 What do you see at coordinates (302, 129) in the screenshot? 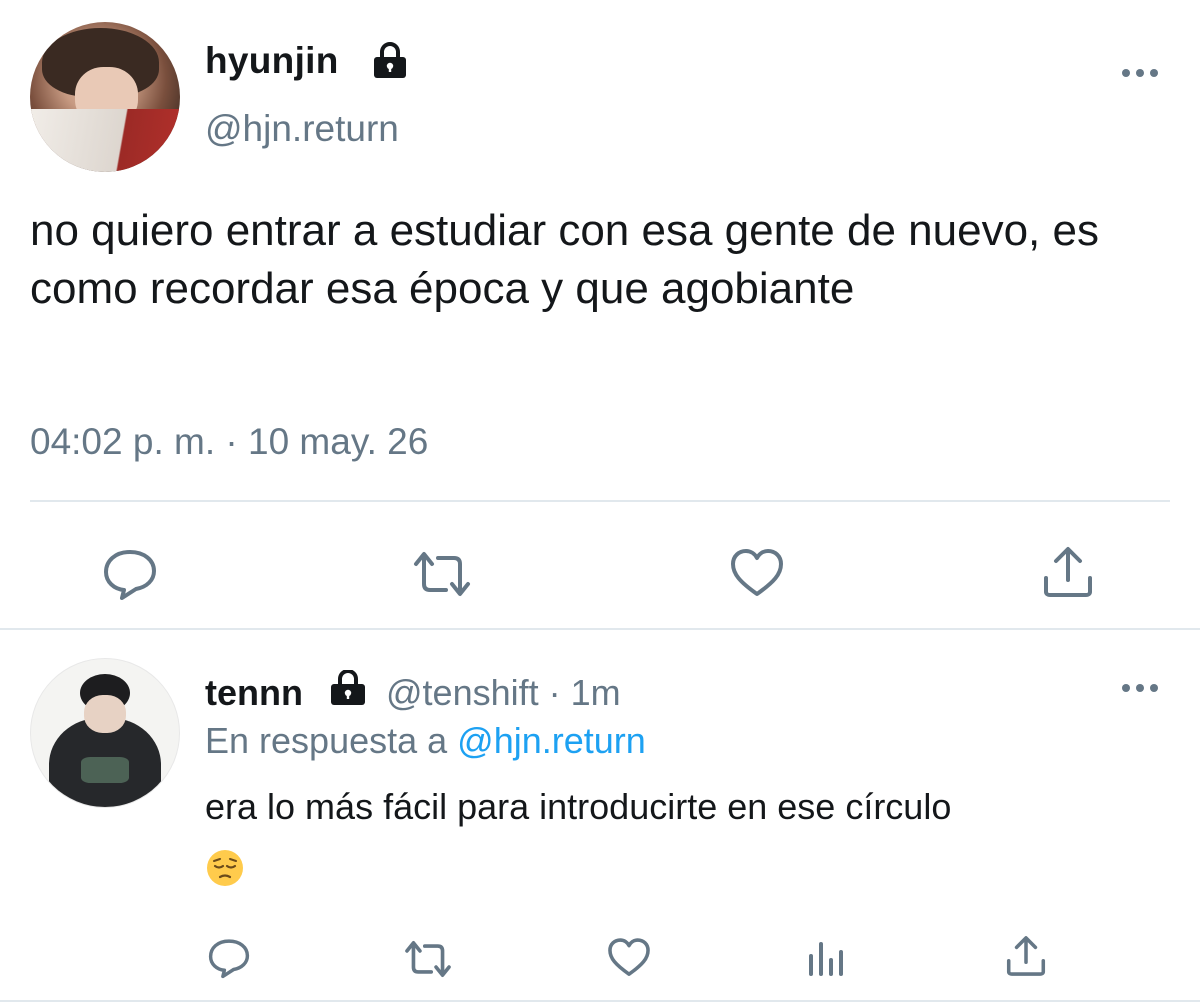
I see `author-handle: @hjn.return` at bounding box center [302, 129].